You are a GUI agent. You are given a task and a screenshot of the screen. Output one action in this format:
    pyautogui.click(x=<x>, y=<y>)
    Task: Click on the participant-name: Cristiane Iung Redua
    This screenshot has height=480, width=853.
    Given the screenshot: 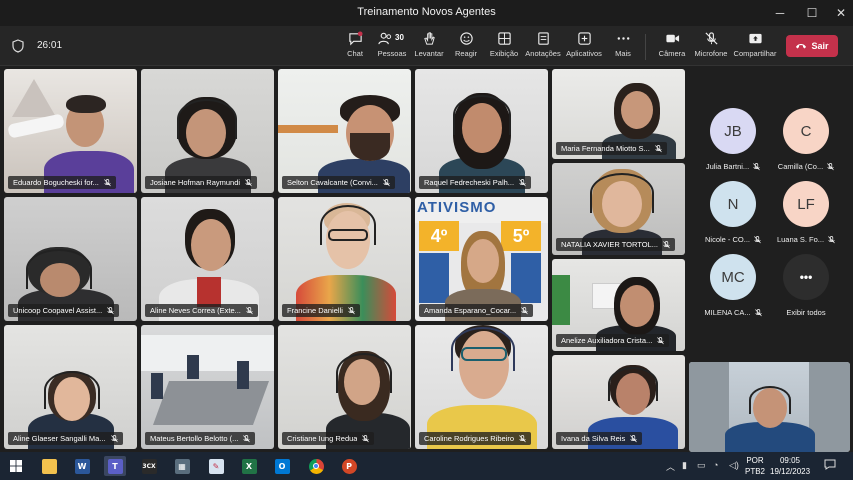 What is the action you would take?
    pyautogui.click(x=328, y=438)
    